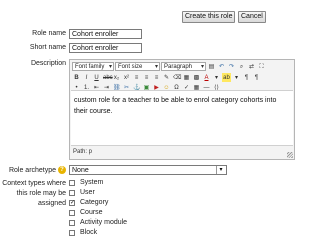 This screenshot has width=320, height=241. What do you see at coordinates (246, 77) in the screenshot?
I see `ltr-icon: ¶` at bounding box center [246, 77].